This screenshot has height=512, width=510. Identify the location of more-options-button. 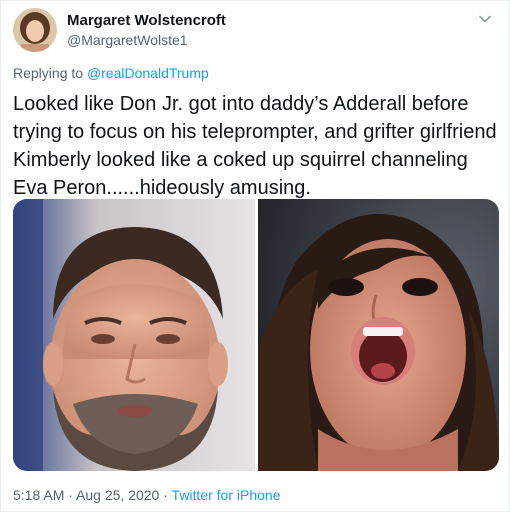
(485, 19).